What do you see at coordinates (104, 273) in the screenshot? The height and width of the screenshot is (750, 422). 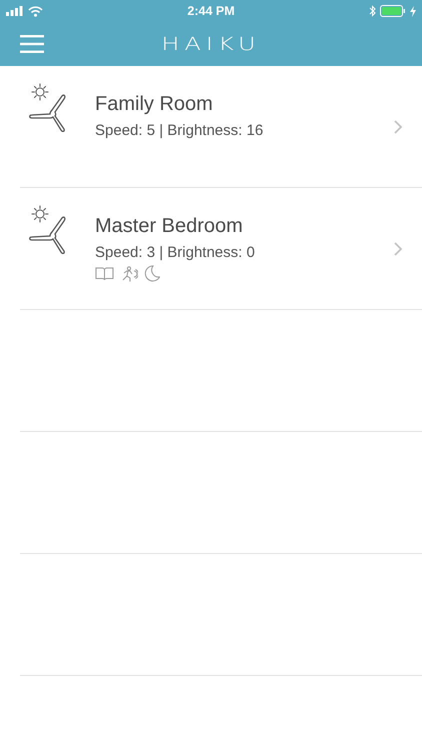 I see `book-icon` at bounding box center [104, 273].